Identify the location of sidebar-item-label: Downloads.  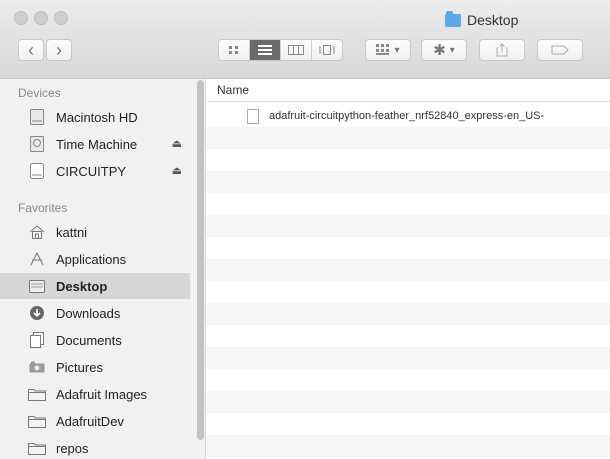
(88, 313).